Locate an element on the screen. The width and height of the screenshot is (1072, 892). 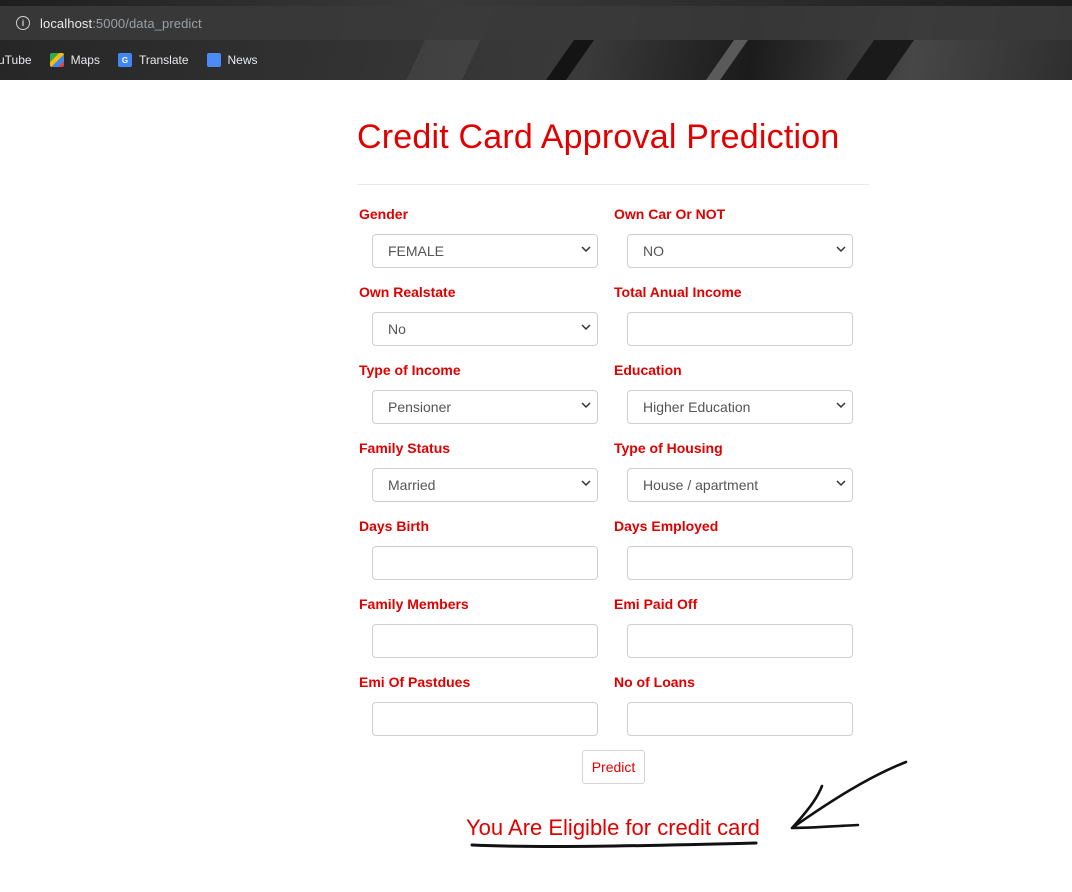
bookmark-label: uTube is located at coordinates (16, 60).